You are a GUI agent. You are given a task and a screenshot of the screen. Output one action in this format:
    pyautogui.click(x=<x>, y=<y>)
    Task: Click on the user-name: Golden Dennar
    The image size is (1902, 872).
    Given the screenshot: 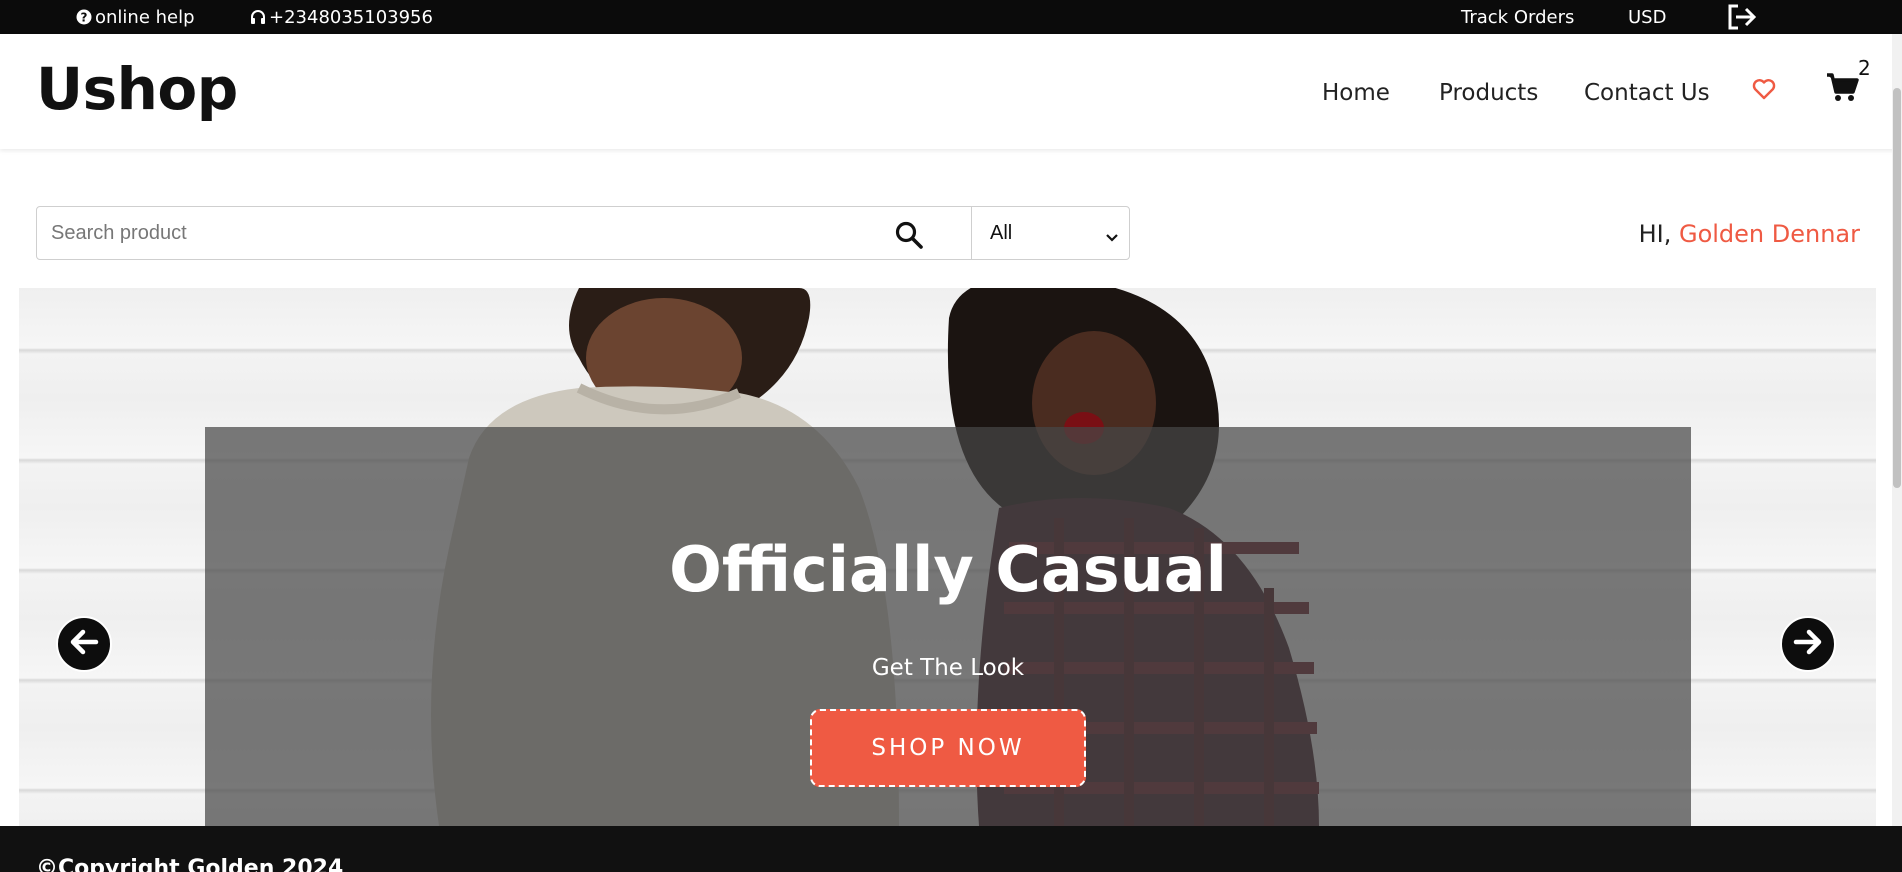 What is the action you would take?
    pyautogui.click(x=1769, y=234)
    